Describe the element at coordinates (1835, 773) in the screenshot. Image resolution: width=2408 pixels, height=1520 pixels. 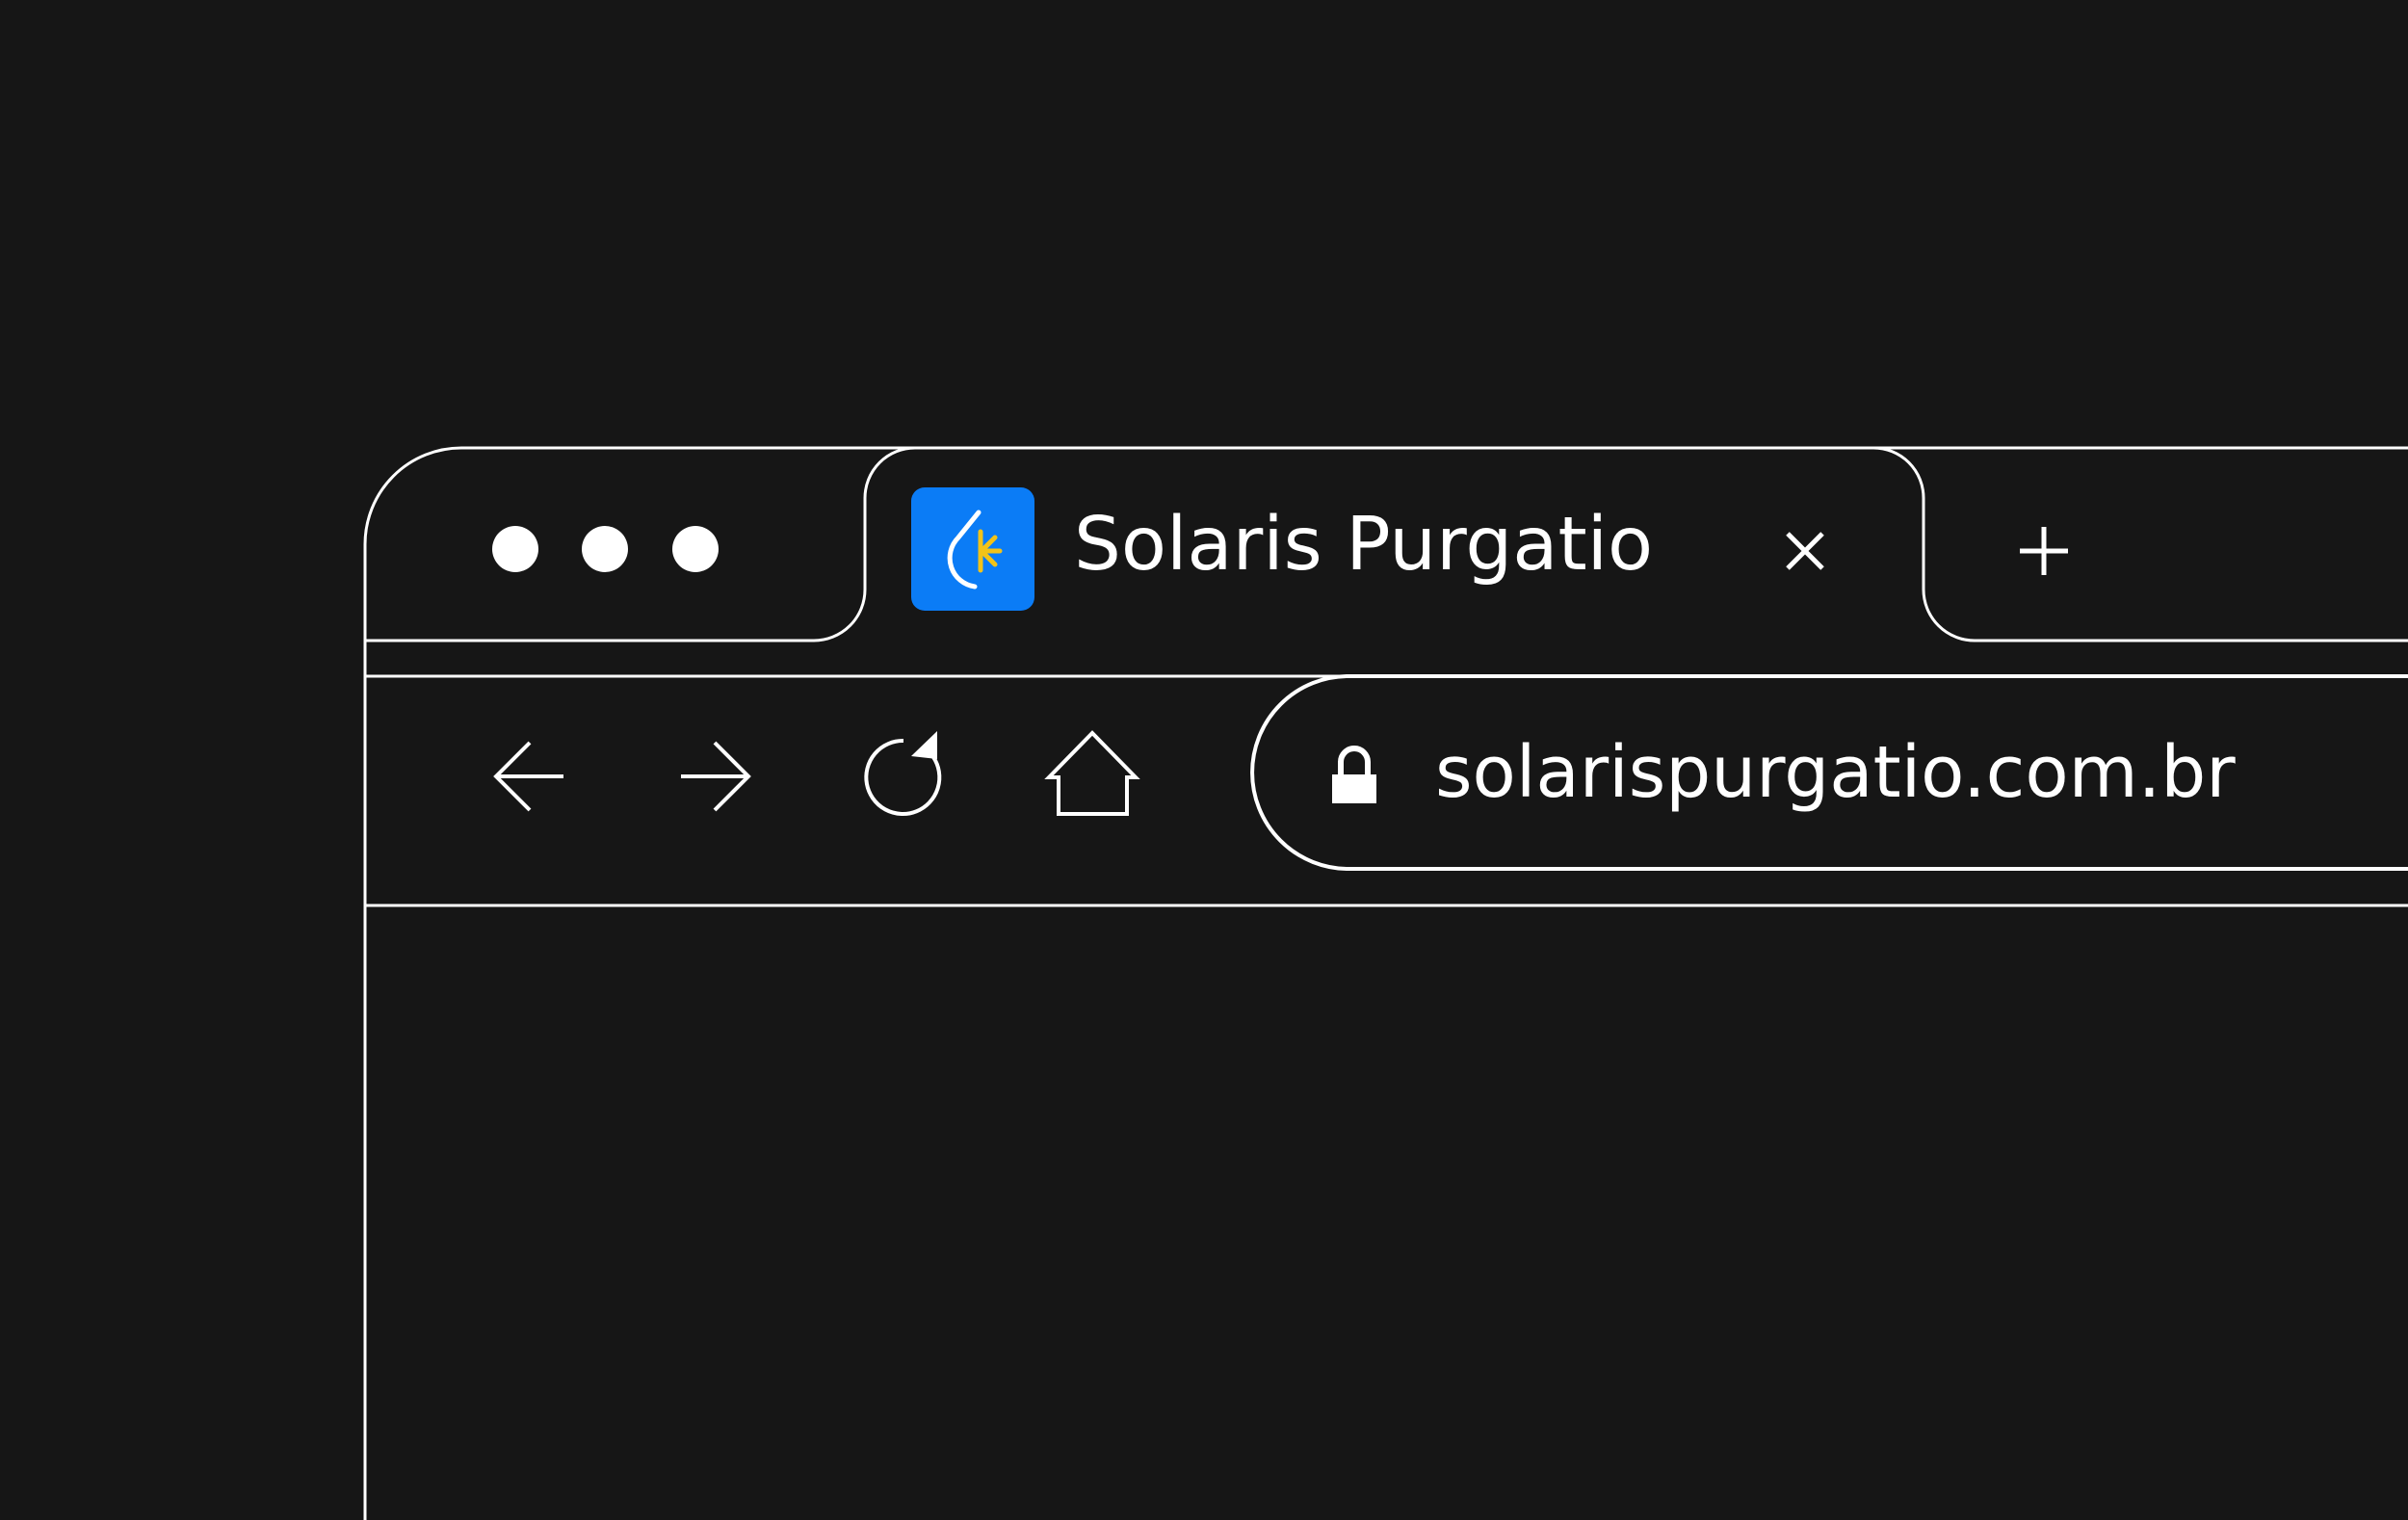
I see `url-text: solarispurgatio.com.br` at that location.